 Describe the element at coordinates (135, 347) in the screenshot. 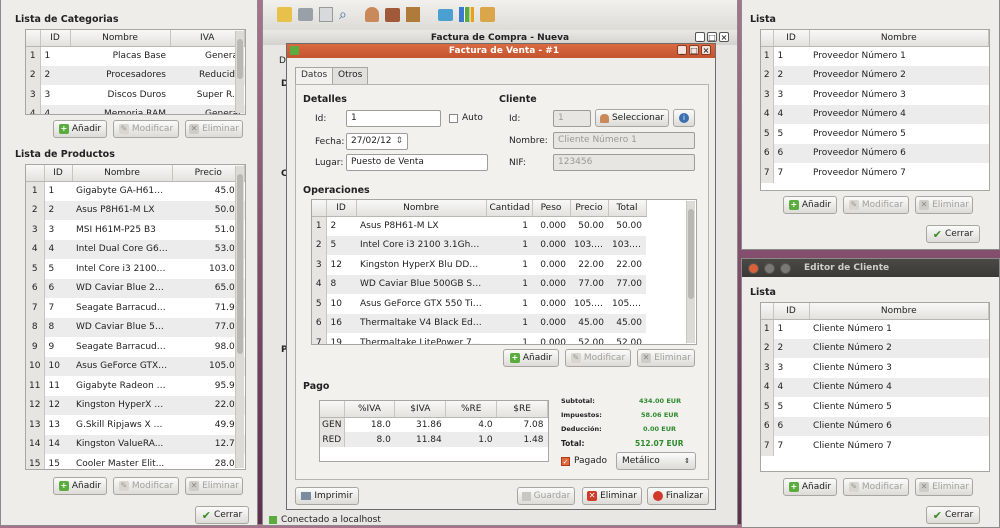

I see `table-row: 9 9 Seagate Barracuda... 98.00` at that location.